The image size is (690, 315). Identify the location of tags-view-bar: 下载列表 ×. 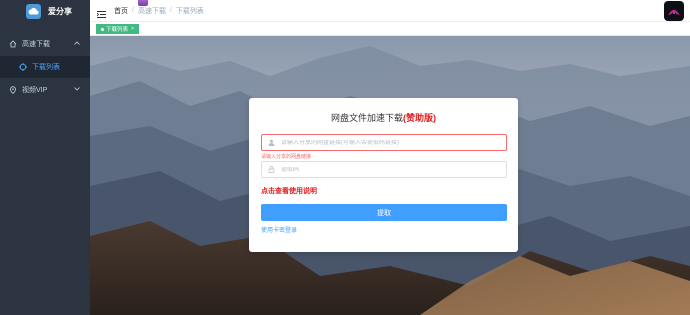
(390, 29).